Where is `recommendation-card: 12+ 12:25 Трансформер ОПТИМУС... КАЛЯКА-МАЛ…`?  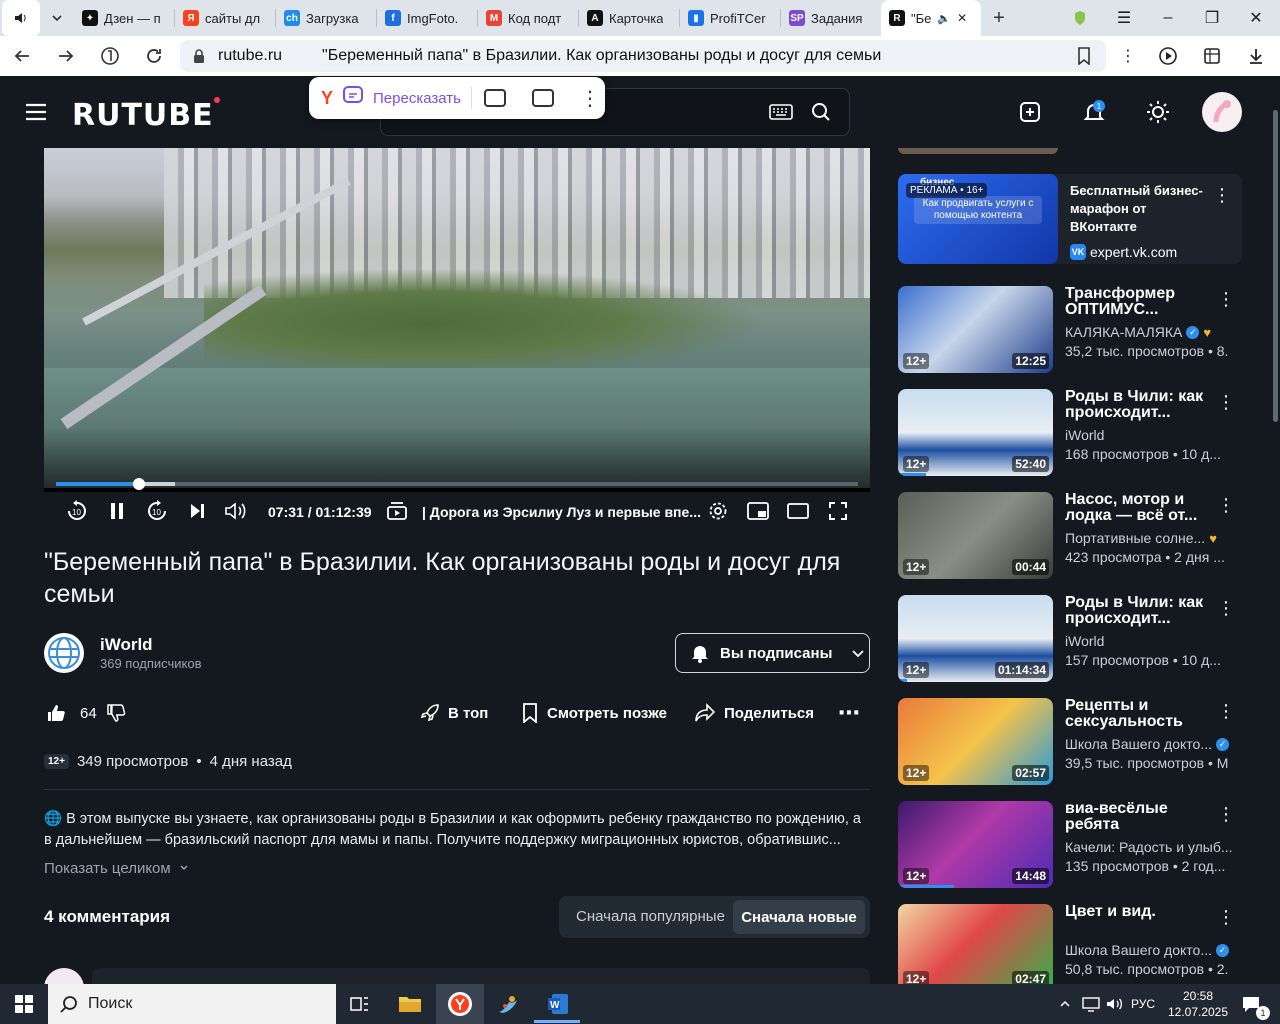
recommendation-card: 12+ 12:25 Трансформер ОПТИМУС... КАЛЯКА-МАЛ… is located at coordinates (1073, 331).